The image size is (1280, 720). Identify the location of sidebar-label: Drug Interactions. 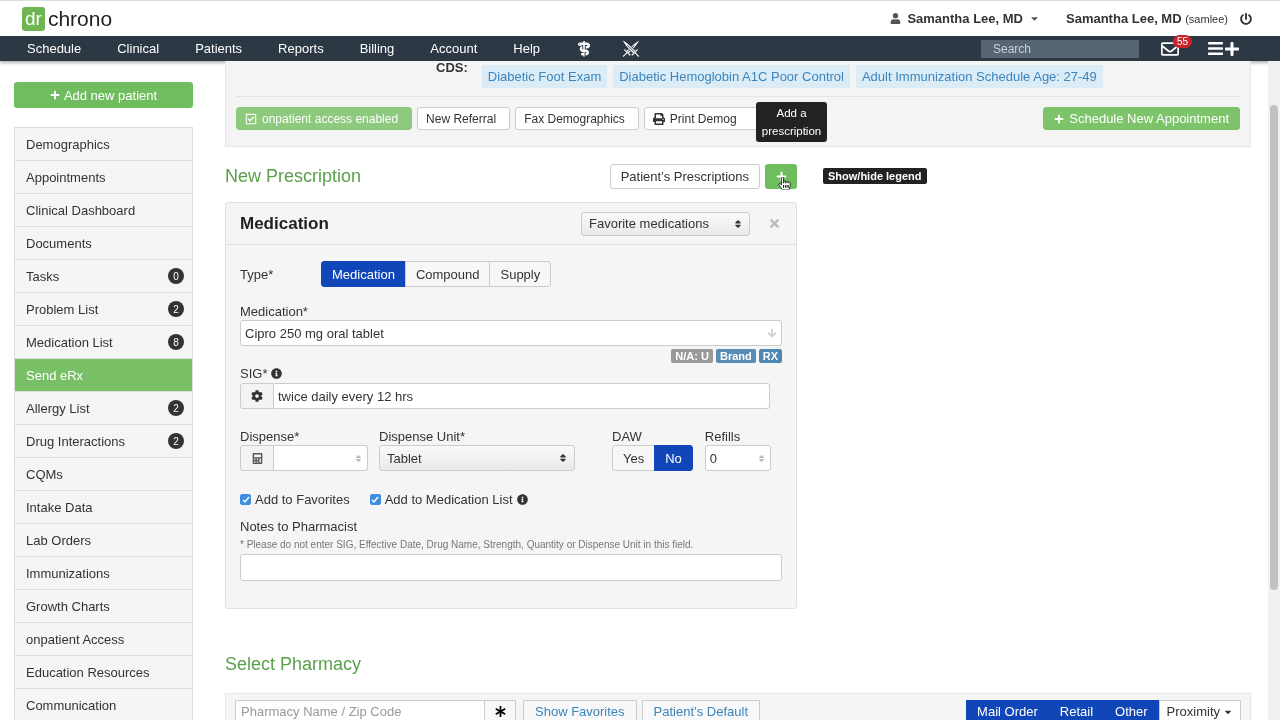
(75, 441).